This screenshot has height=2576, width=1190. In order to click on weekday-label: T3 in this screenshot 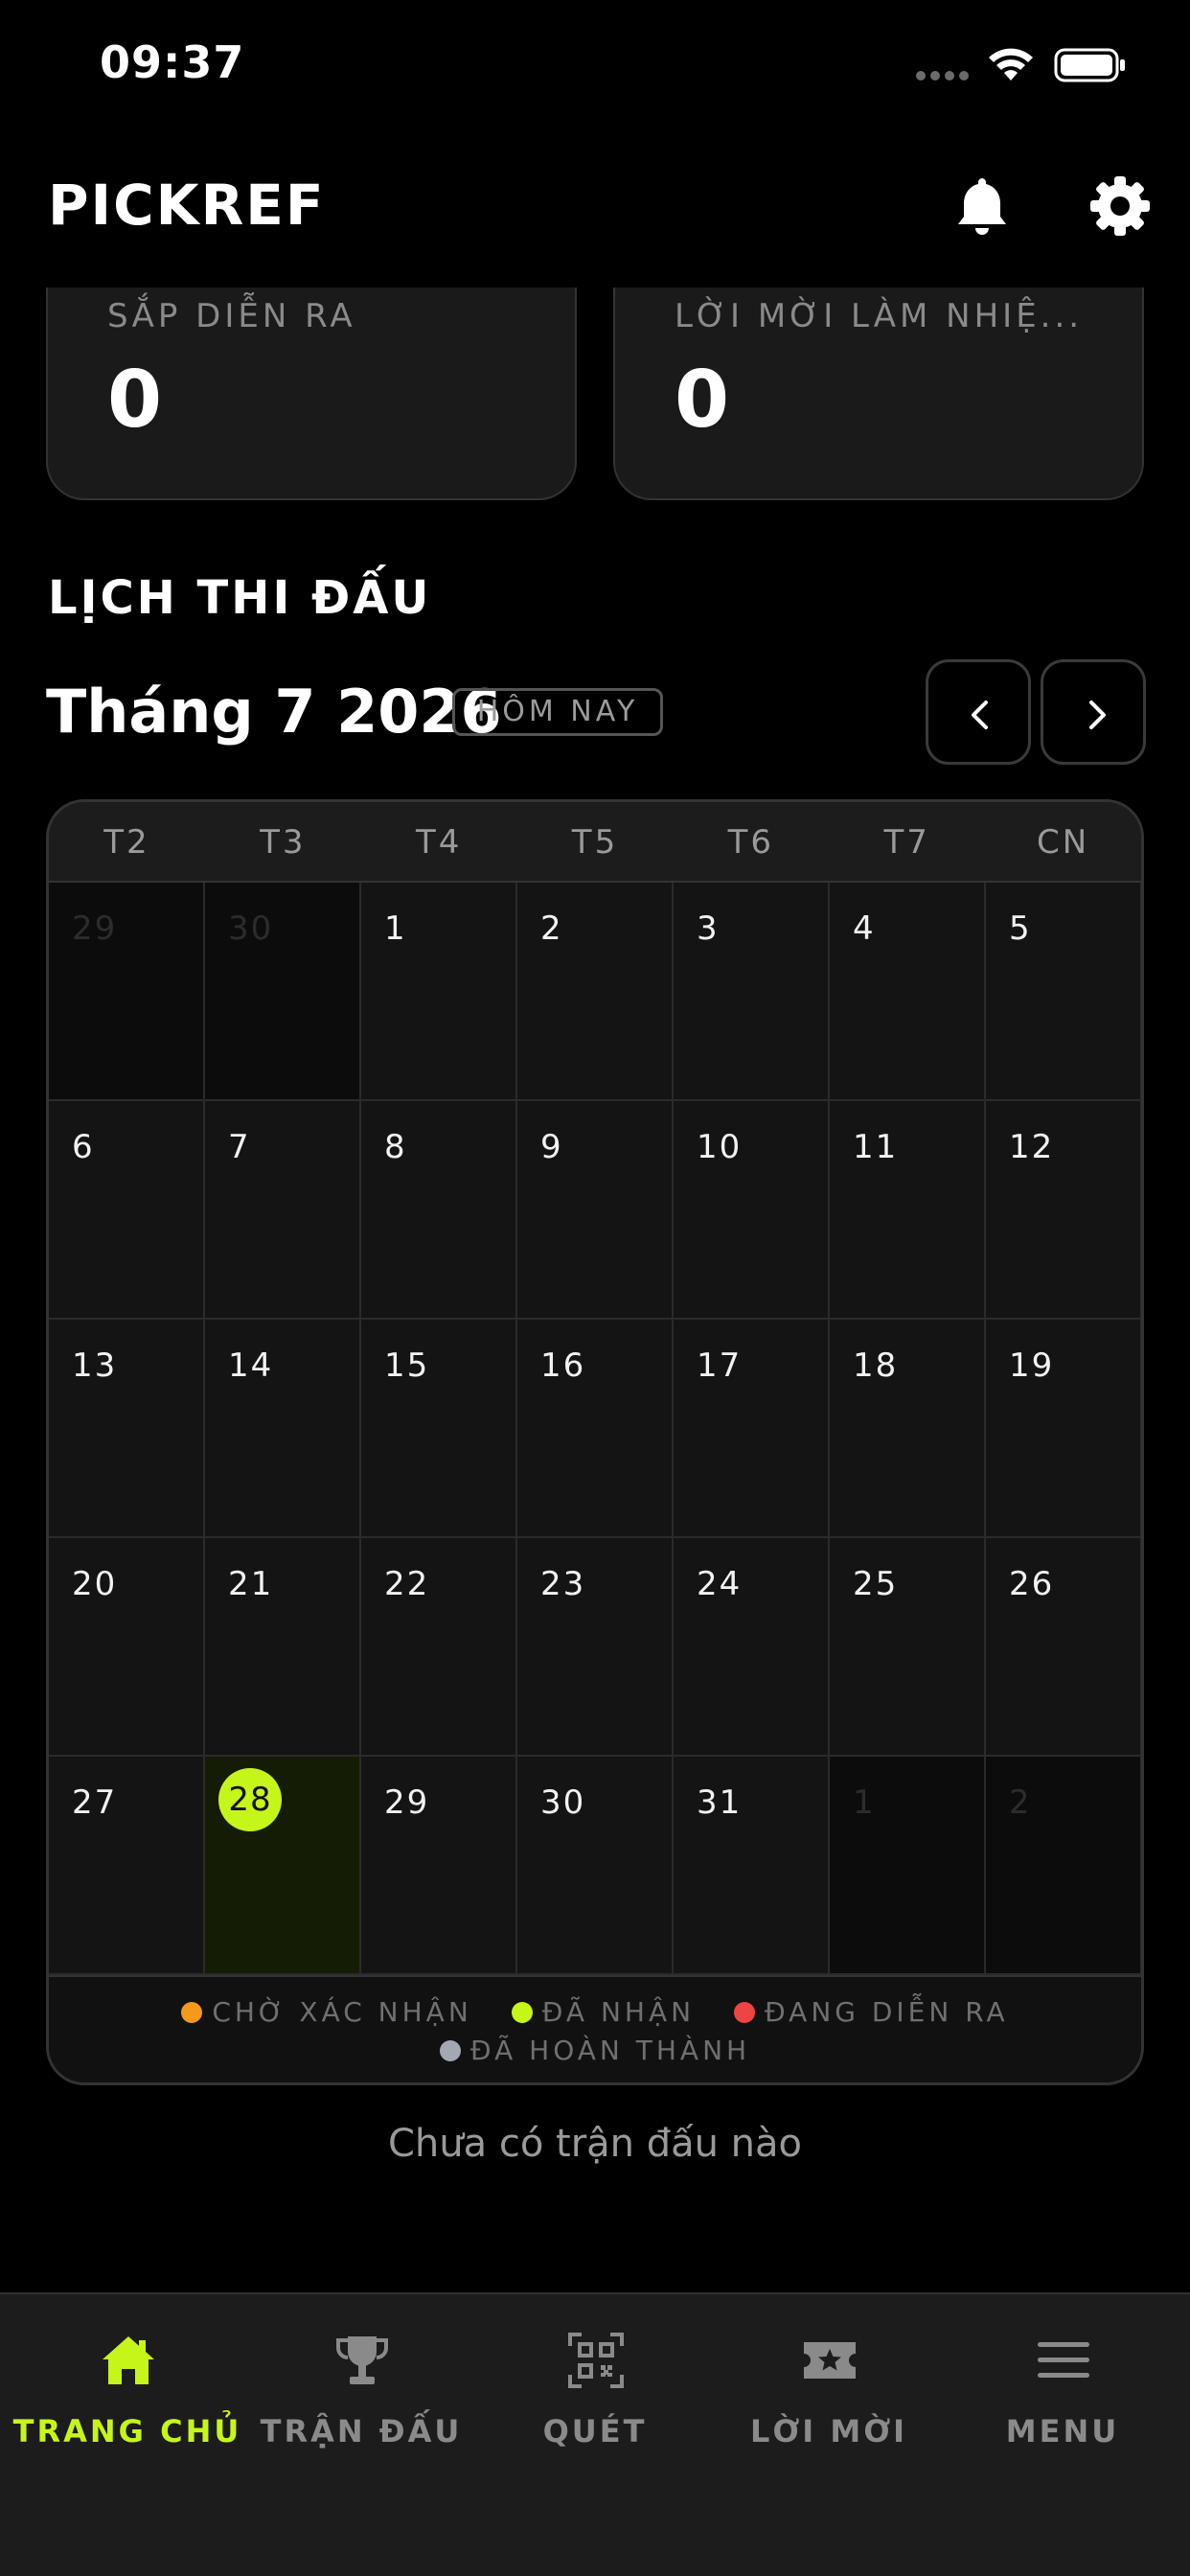, I will do `click(284, 842)`.